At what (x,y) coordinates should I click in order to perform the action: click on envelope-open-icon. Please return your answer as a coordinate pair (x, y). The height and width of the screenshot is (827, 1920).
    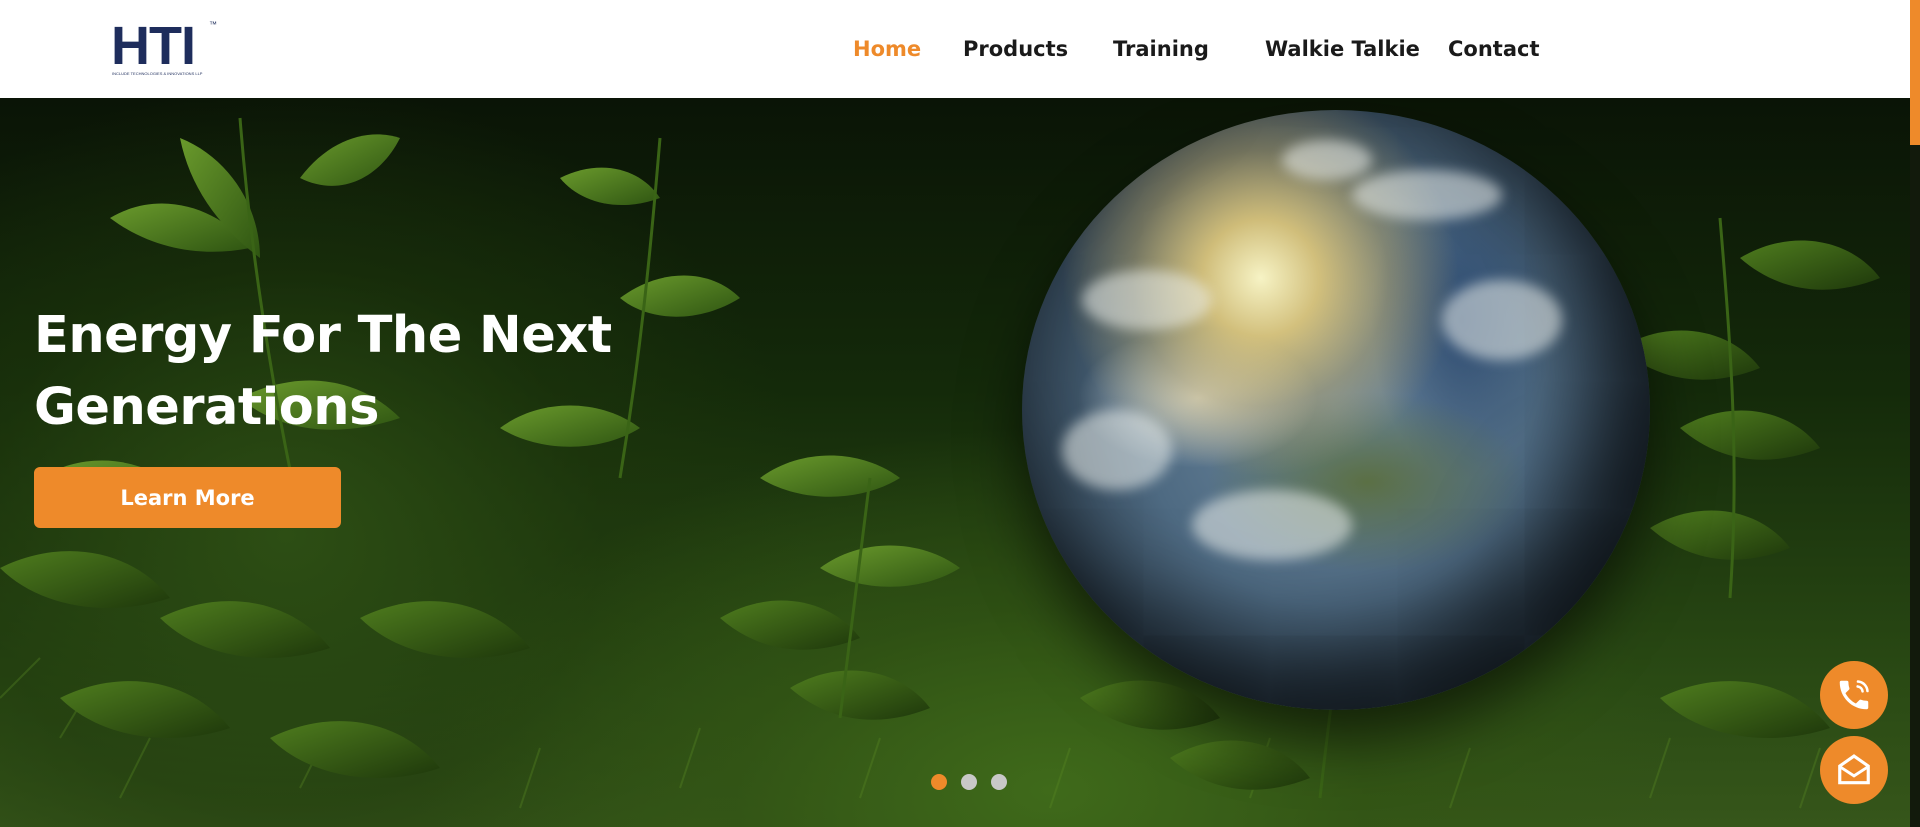
    Looking at the image, I should click on (1854, 769).